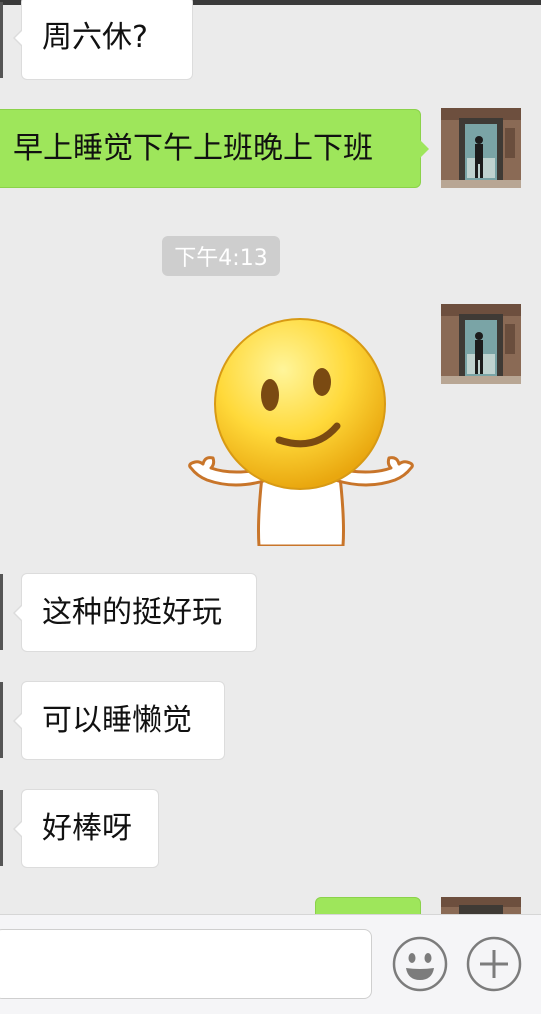  I want to click on message-text: 可以睡懒觉, so click(117, 720).